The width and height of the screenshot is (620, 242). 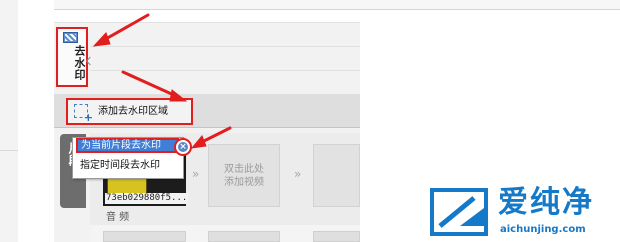 What do you see at coordinates (70, 37) in the screenshot?
I see `watermark-icon` at bounding box center [70, 37].